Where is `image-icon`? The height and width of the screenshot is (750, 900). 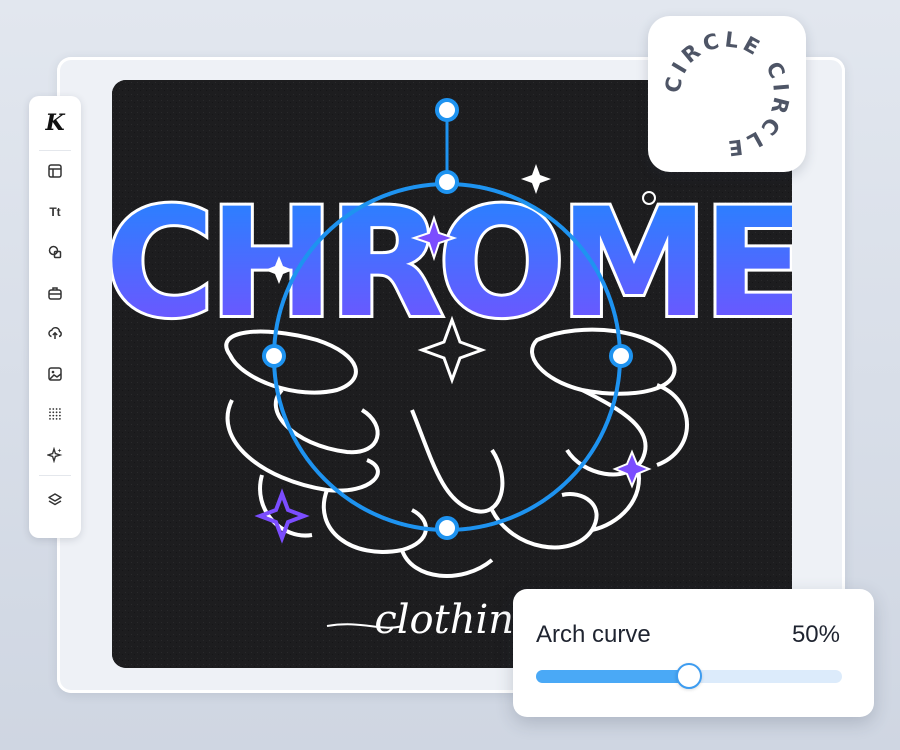 image-icon is located at coordinates (55, 374).